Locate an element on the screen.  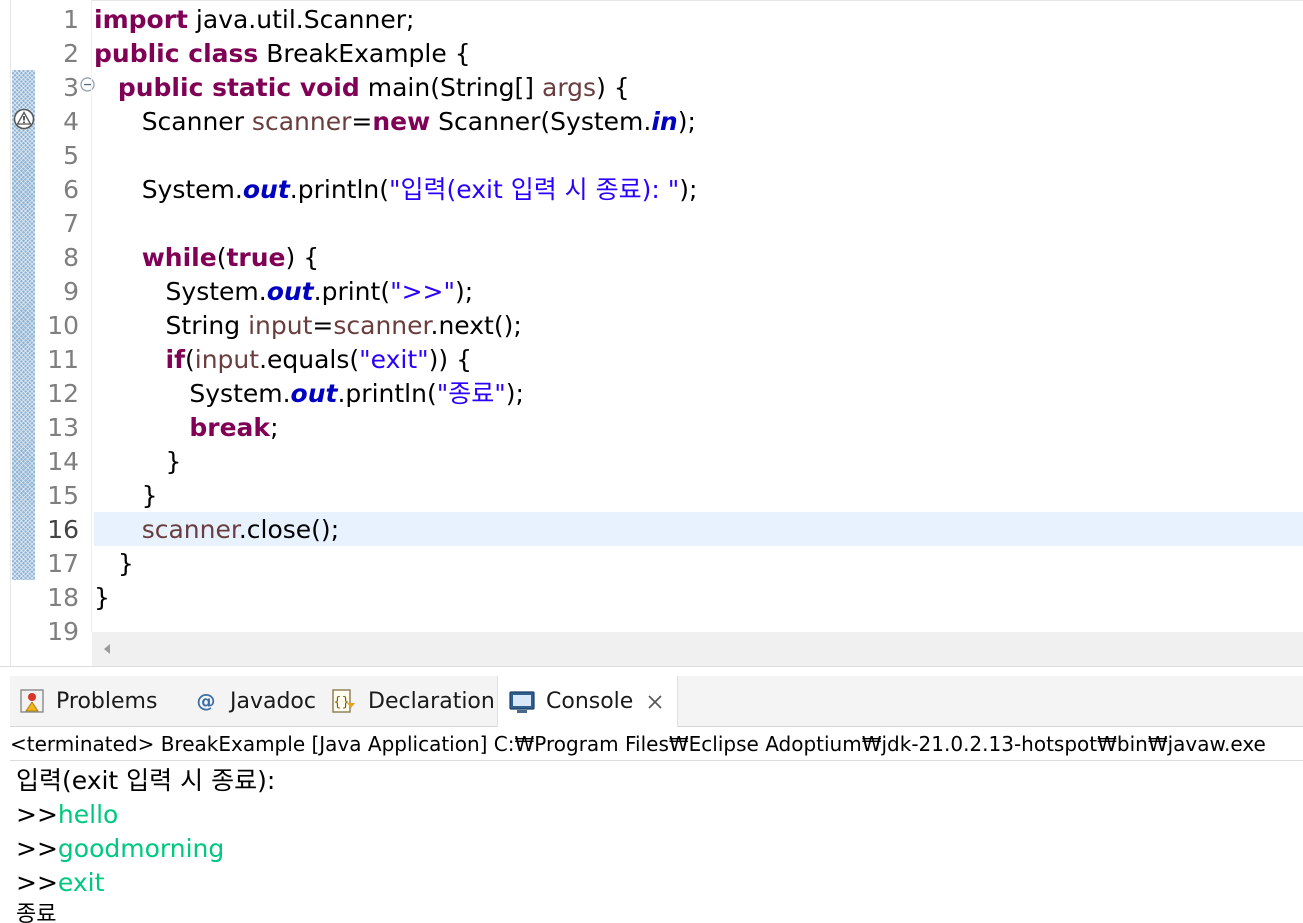
code-line: break; is located at coordinates (186, 428).